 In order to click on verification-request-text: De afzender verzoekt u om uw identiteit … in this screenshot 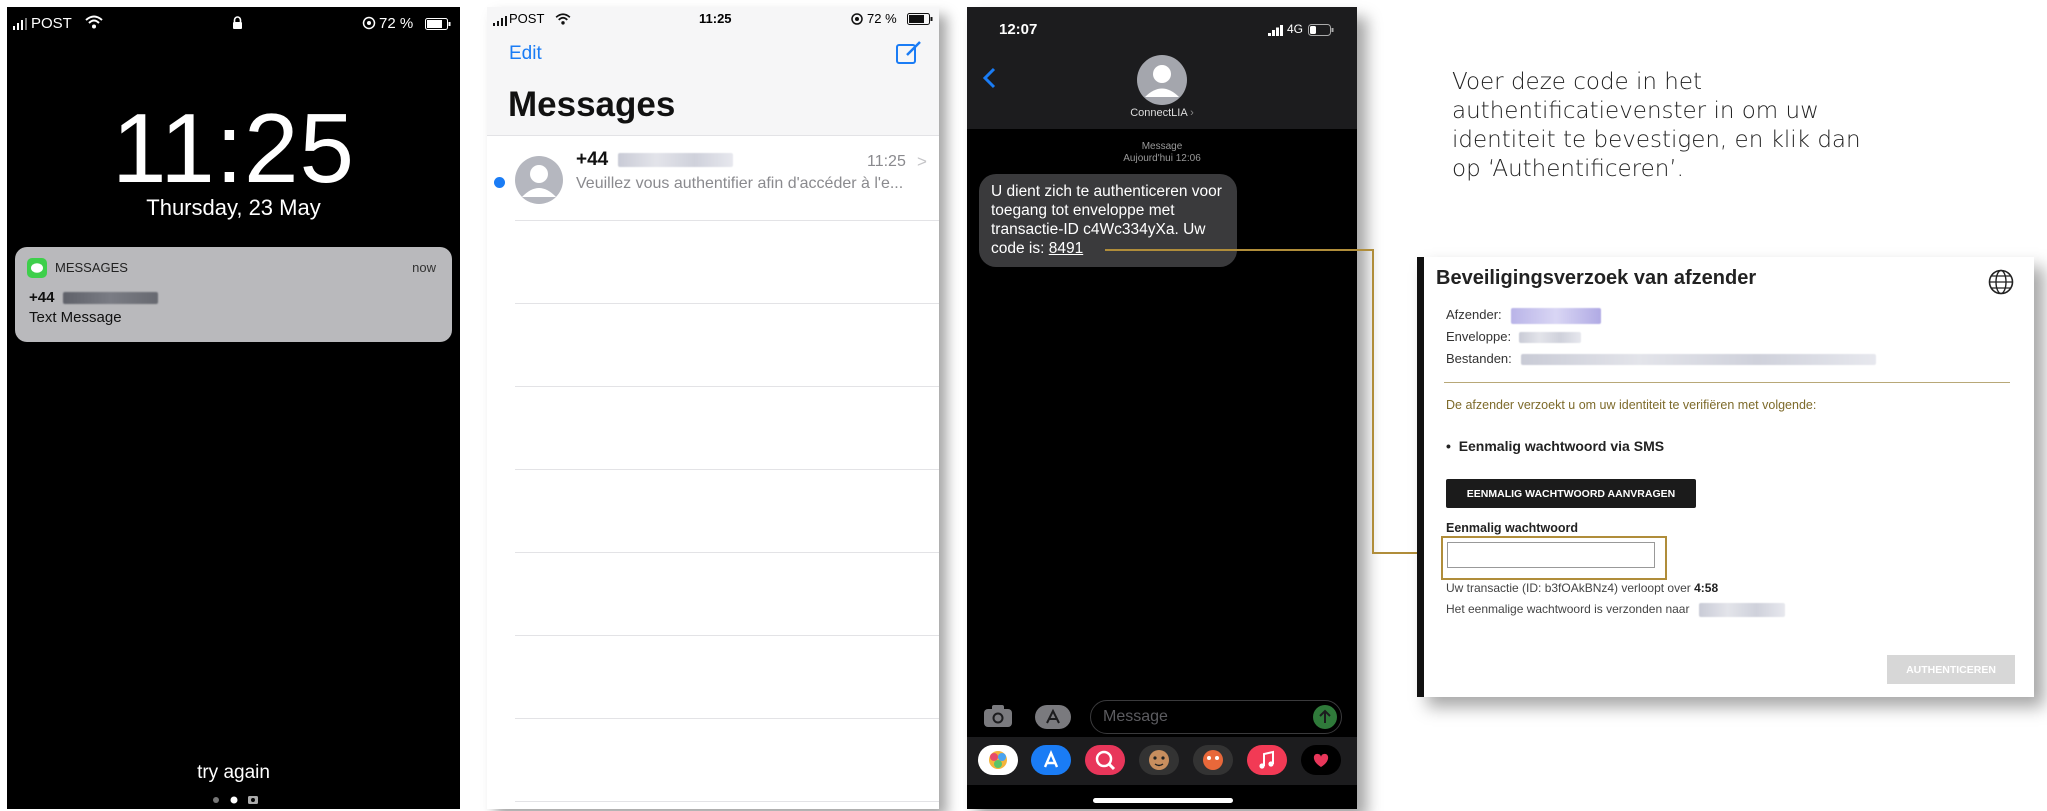, I will do `click(1631, 405)`.